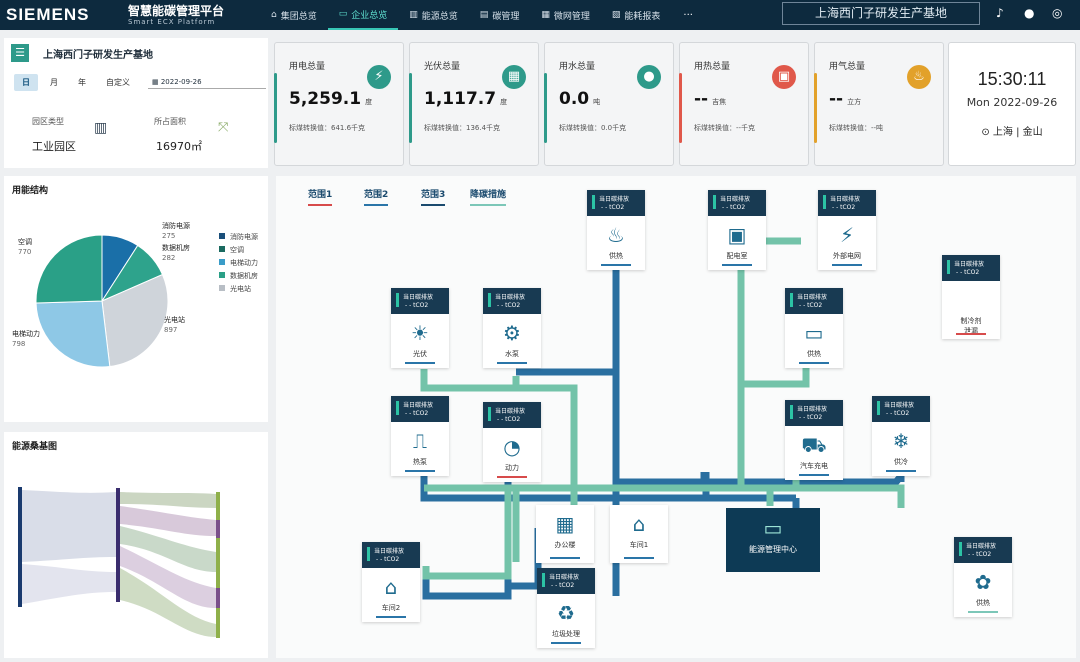  I want to click on sankey-diagram, so click(119, 562).